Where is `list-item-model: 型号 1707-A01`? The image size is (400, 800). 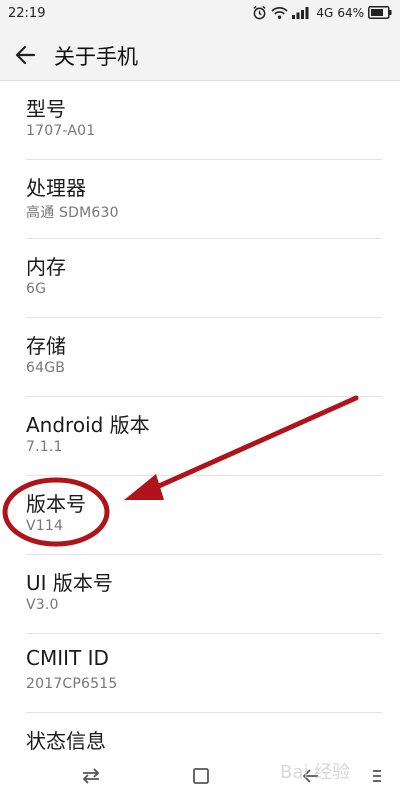
list-item-model: 型号 1707-A01 is located at coordinates (204, 120).